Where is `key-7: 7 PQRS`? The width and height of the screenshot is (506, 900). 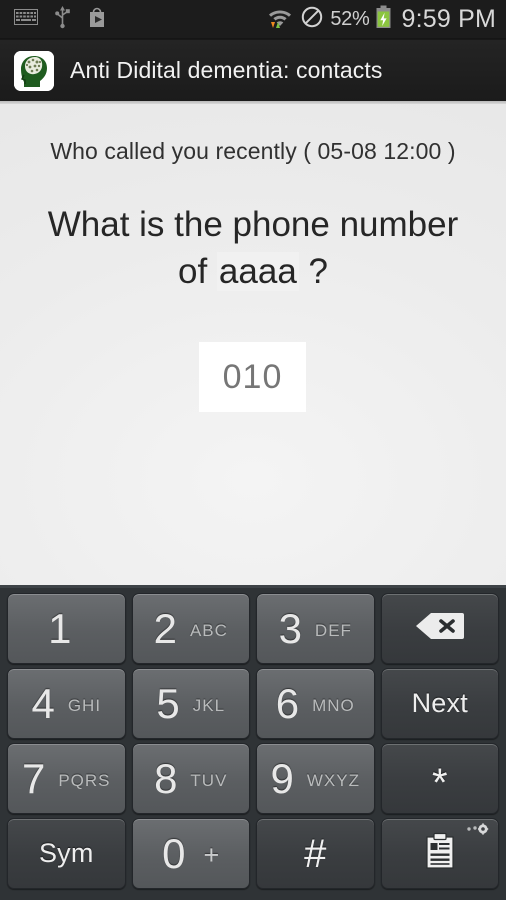 key-7: 7 PQRS is located at coordinates (66, 778).